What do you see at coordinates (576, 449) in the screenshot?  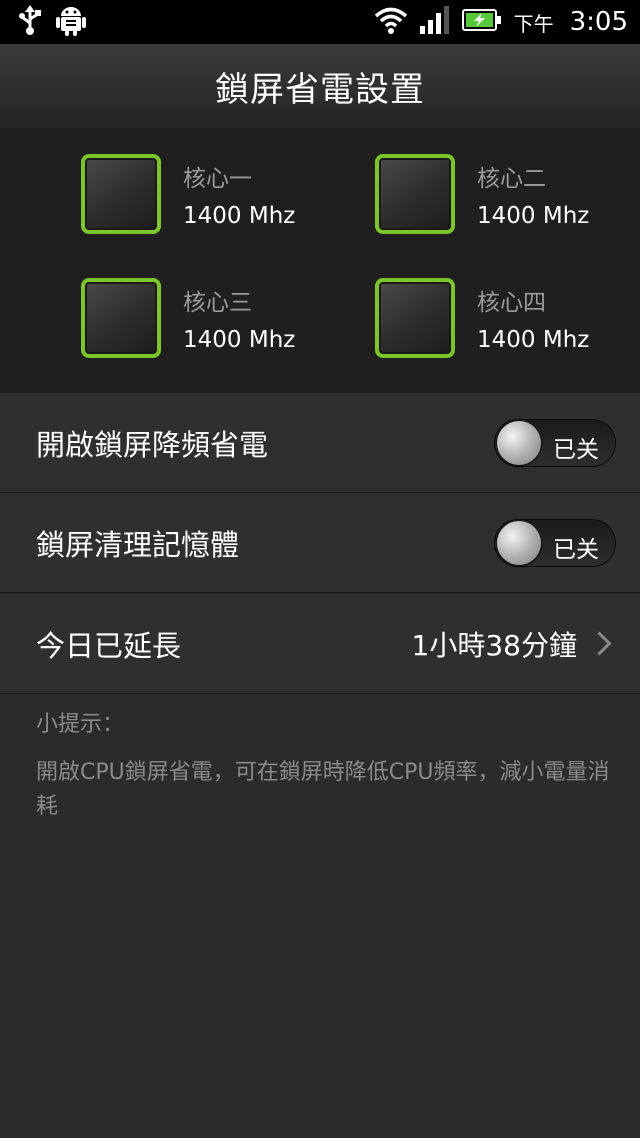 I see `power-save-toggle-state: 已关` at bounding box center [576, 449].